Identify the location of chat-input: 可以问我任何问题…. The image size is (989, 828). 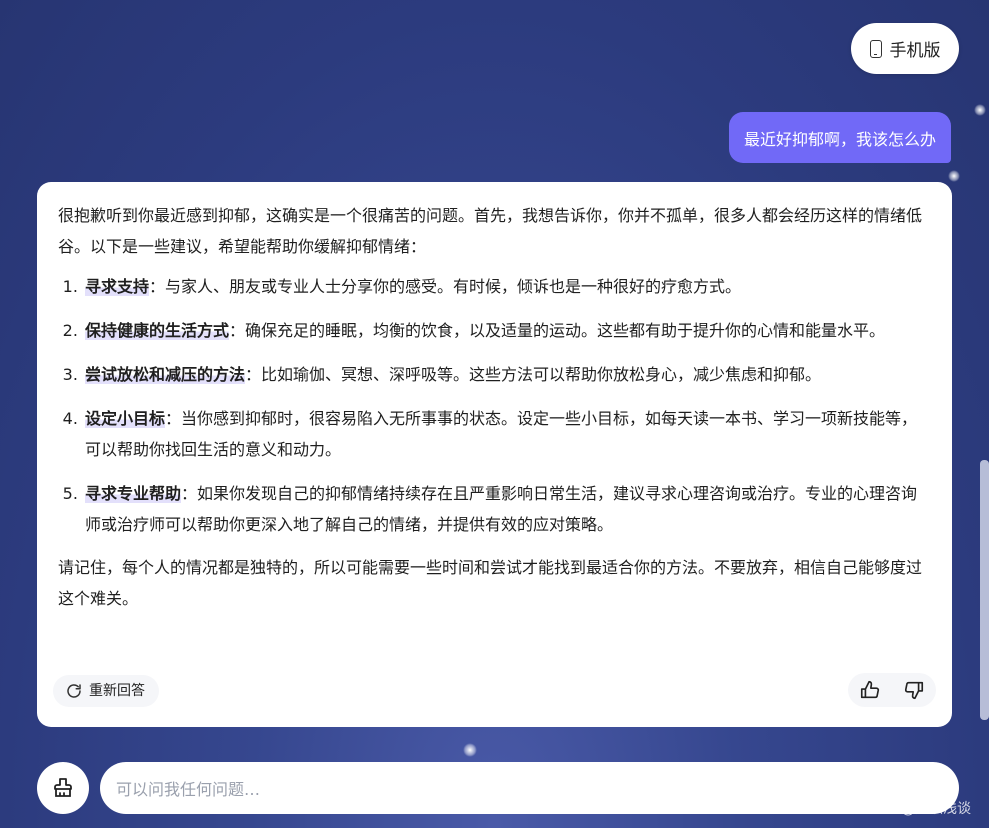
(529, 788).